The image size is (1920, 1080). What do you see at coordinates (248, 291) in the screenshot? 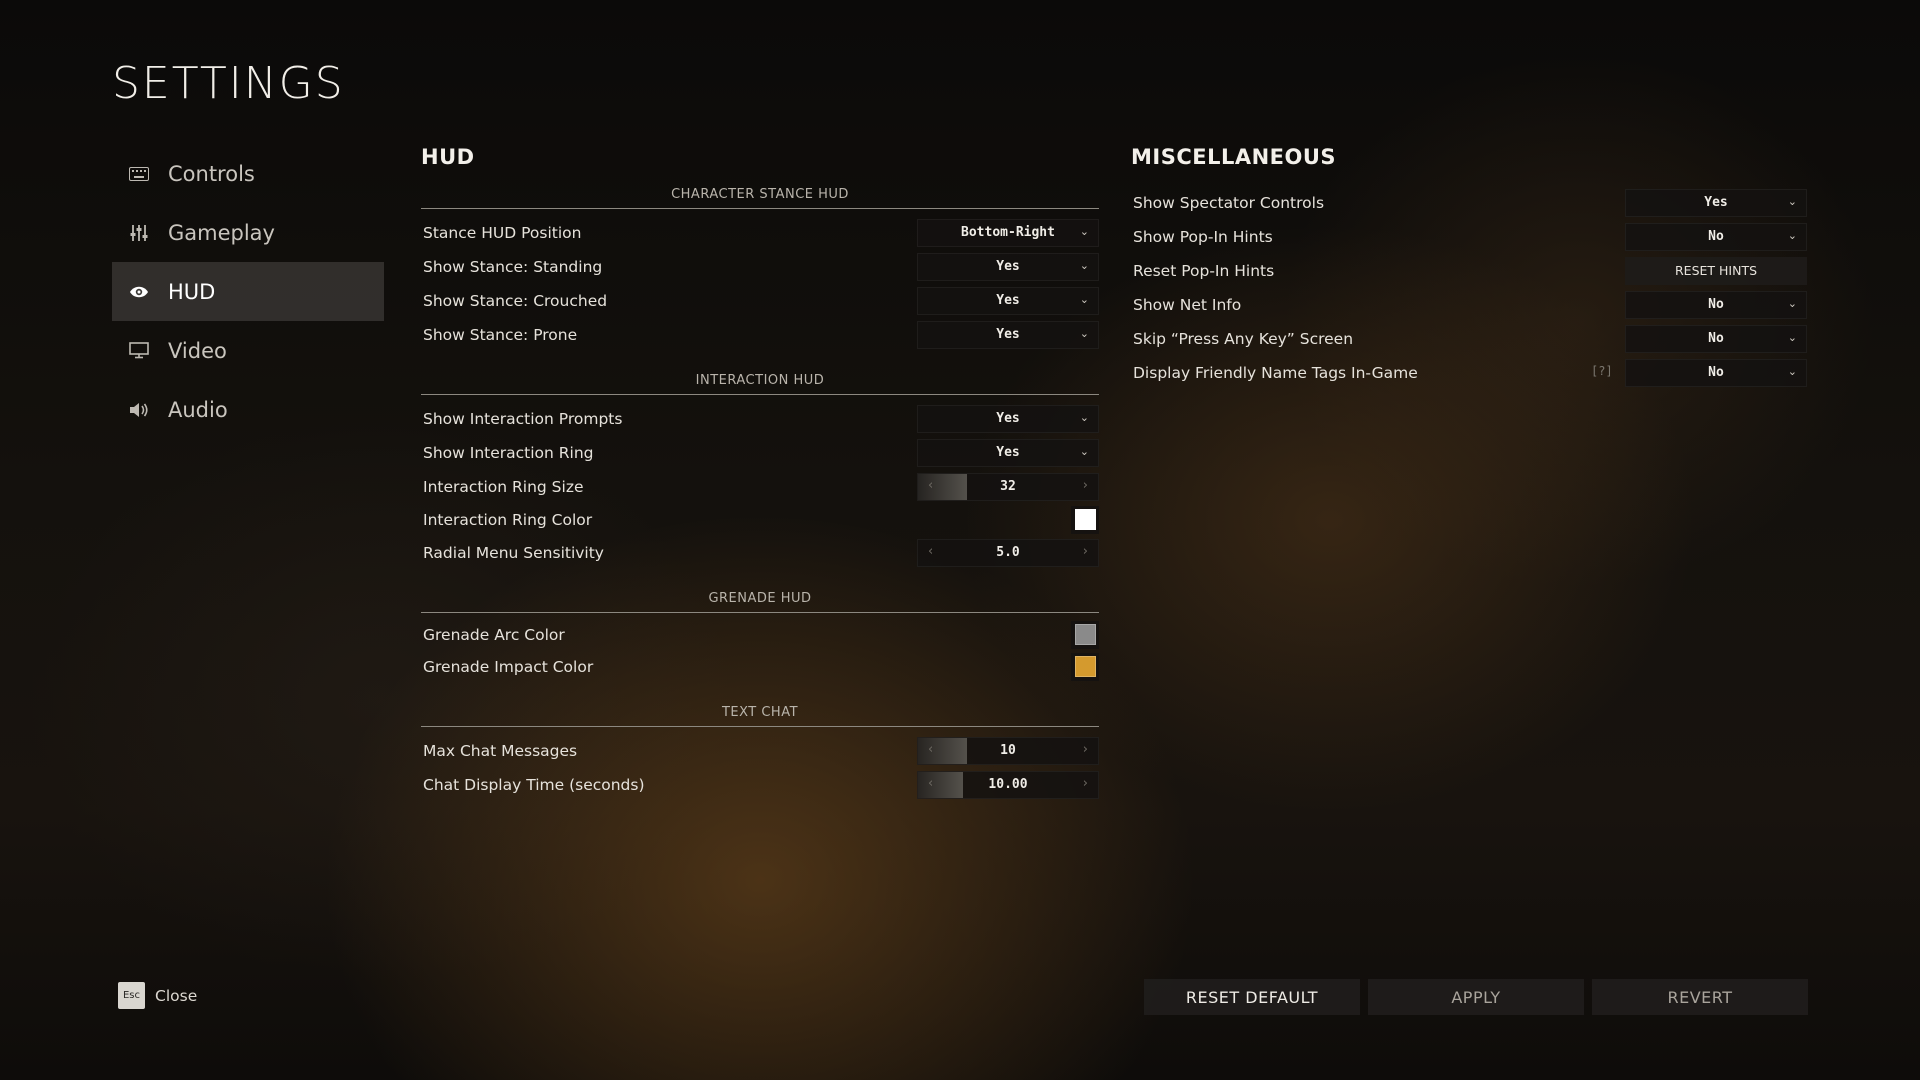
I see `nav-item-hud: HUD` at bounding box center [248, 291].